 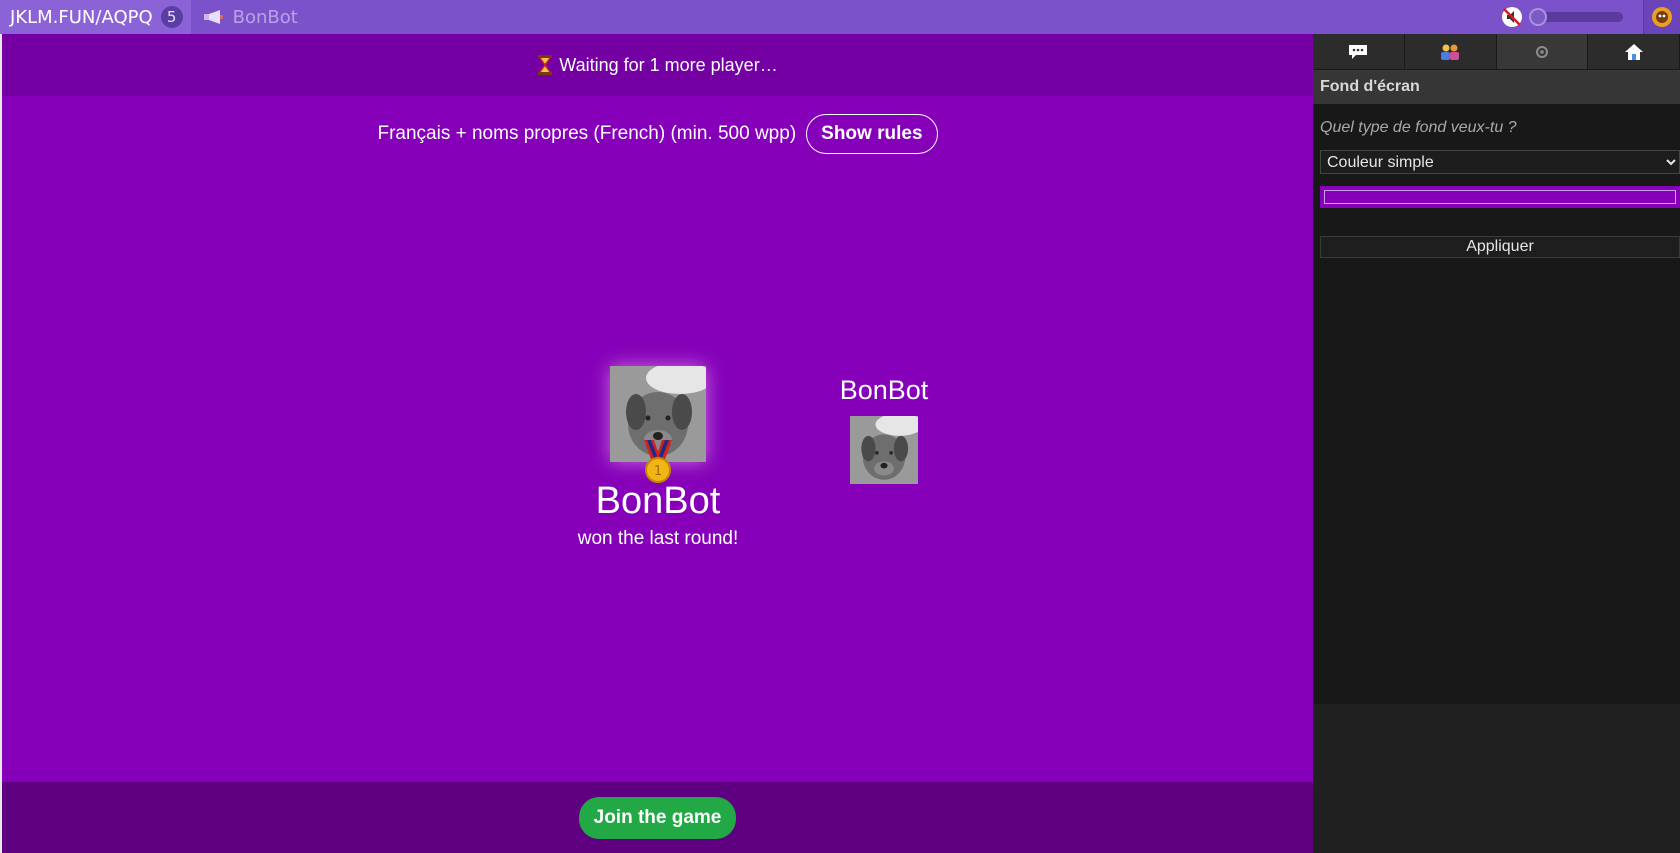 What do you see at coordinates (545, 65) in the screenshot?
I see `hourglass-icon` at bounding box center [545, 65].